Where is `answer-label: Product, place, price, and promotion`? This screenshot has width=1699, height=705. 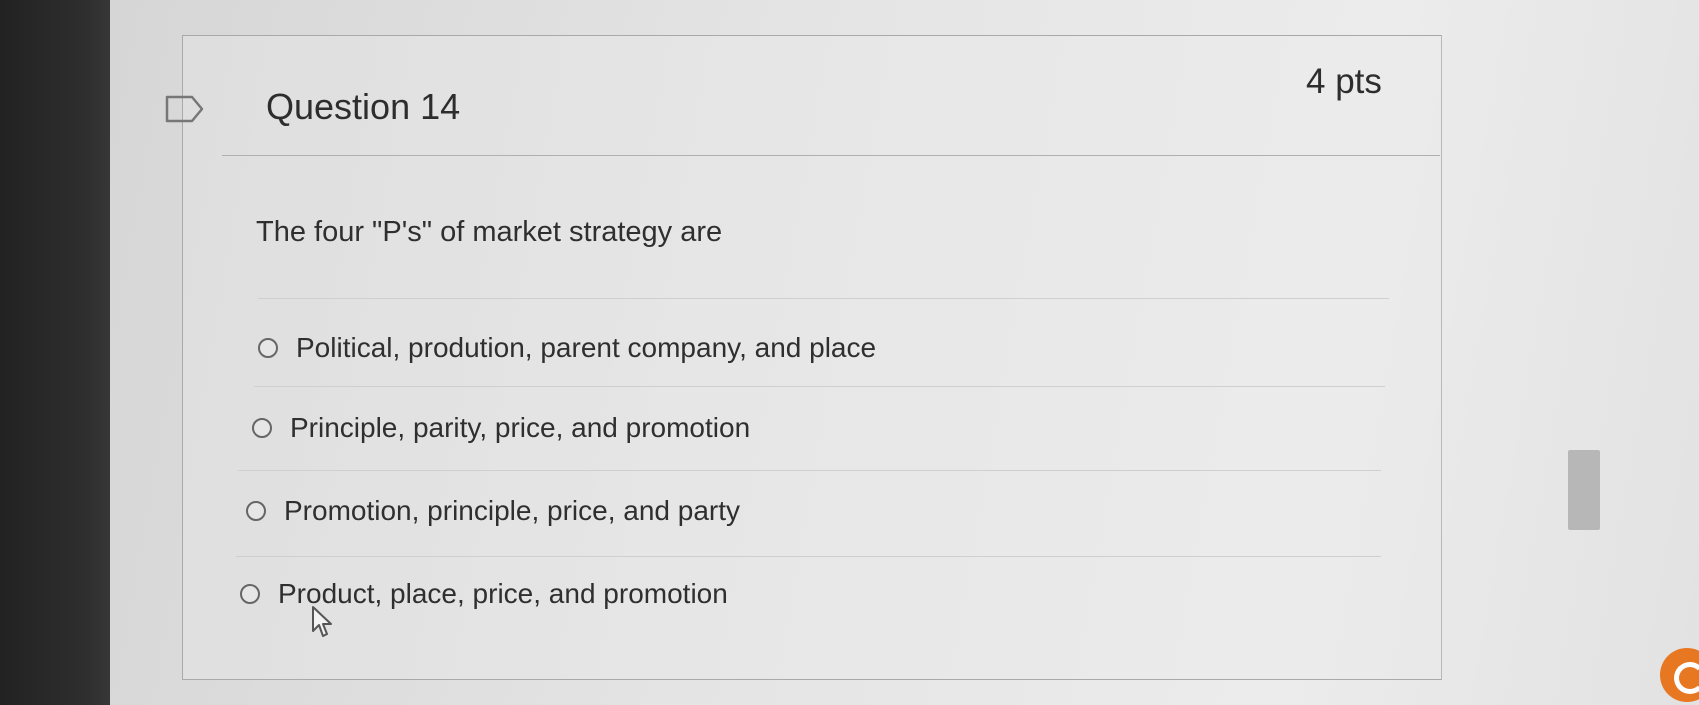
answer-label: Product, place, price, and promotion is located at coordinates (503, 593).